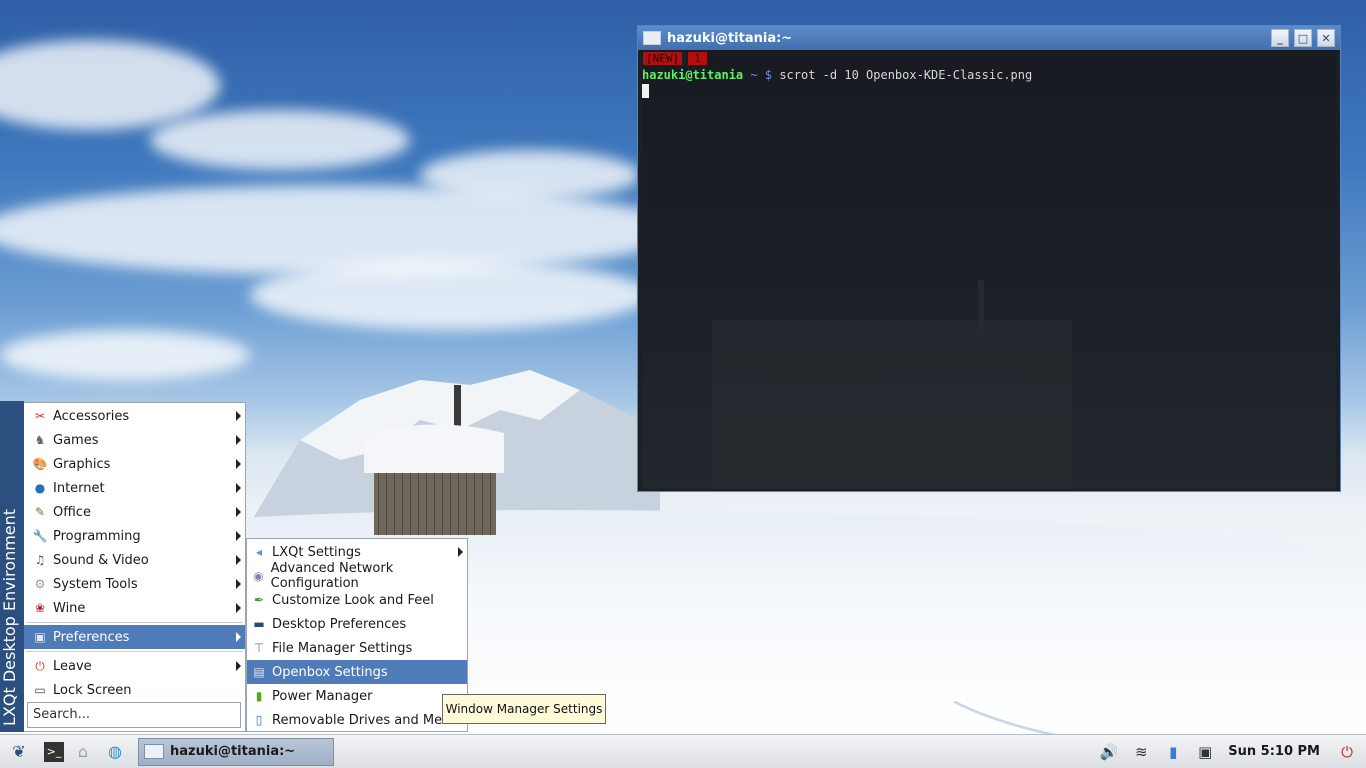 This screenshot has height=768, width=1366. What do you see at coordinates (134, 464) in the screenshot?
I see `menu-item-graphics: 🎨 Graphics` at bounding box center [134, 464].